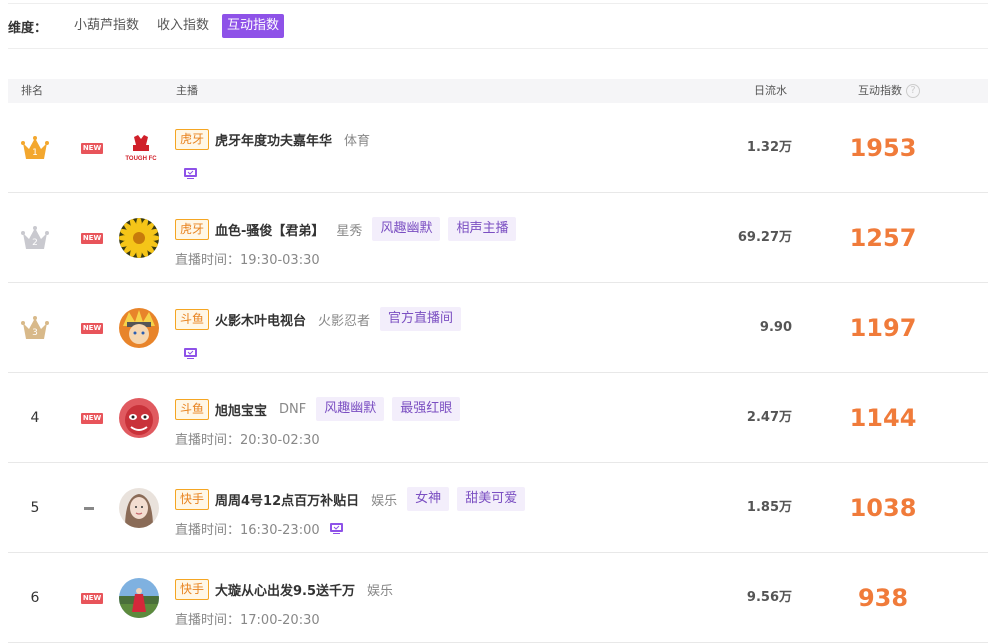 The height and width of the screenshot is (643, 1007). I want to click on table-header: 排名 主播 日流水 互动指数?, so click(498, 91).